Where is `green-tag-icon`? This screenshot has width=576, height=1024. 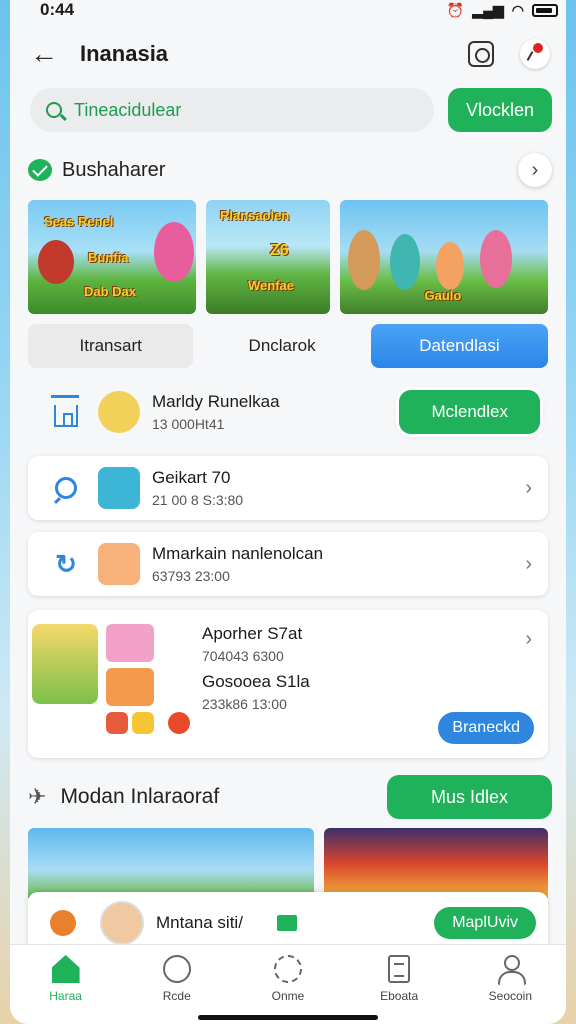
green-tag-icon is located at coordinates (286, 923).